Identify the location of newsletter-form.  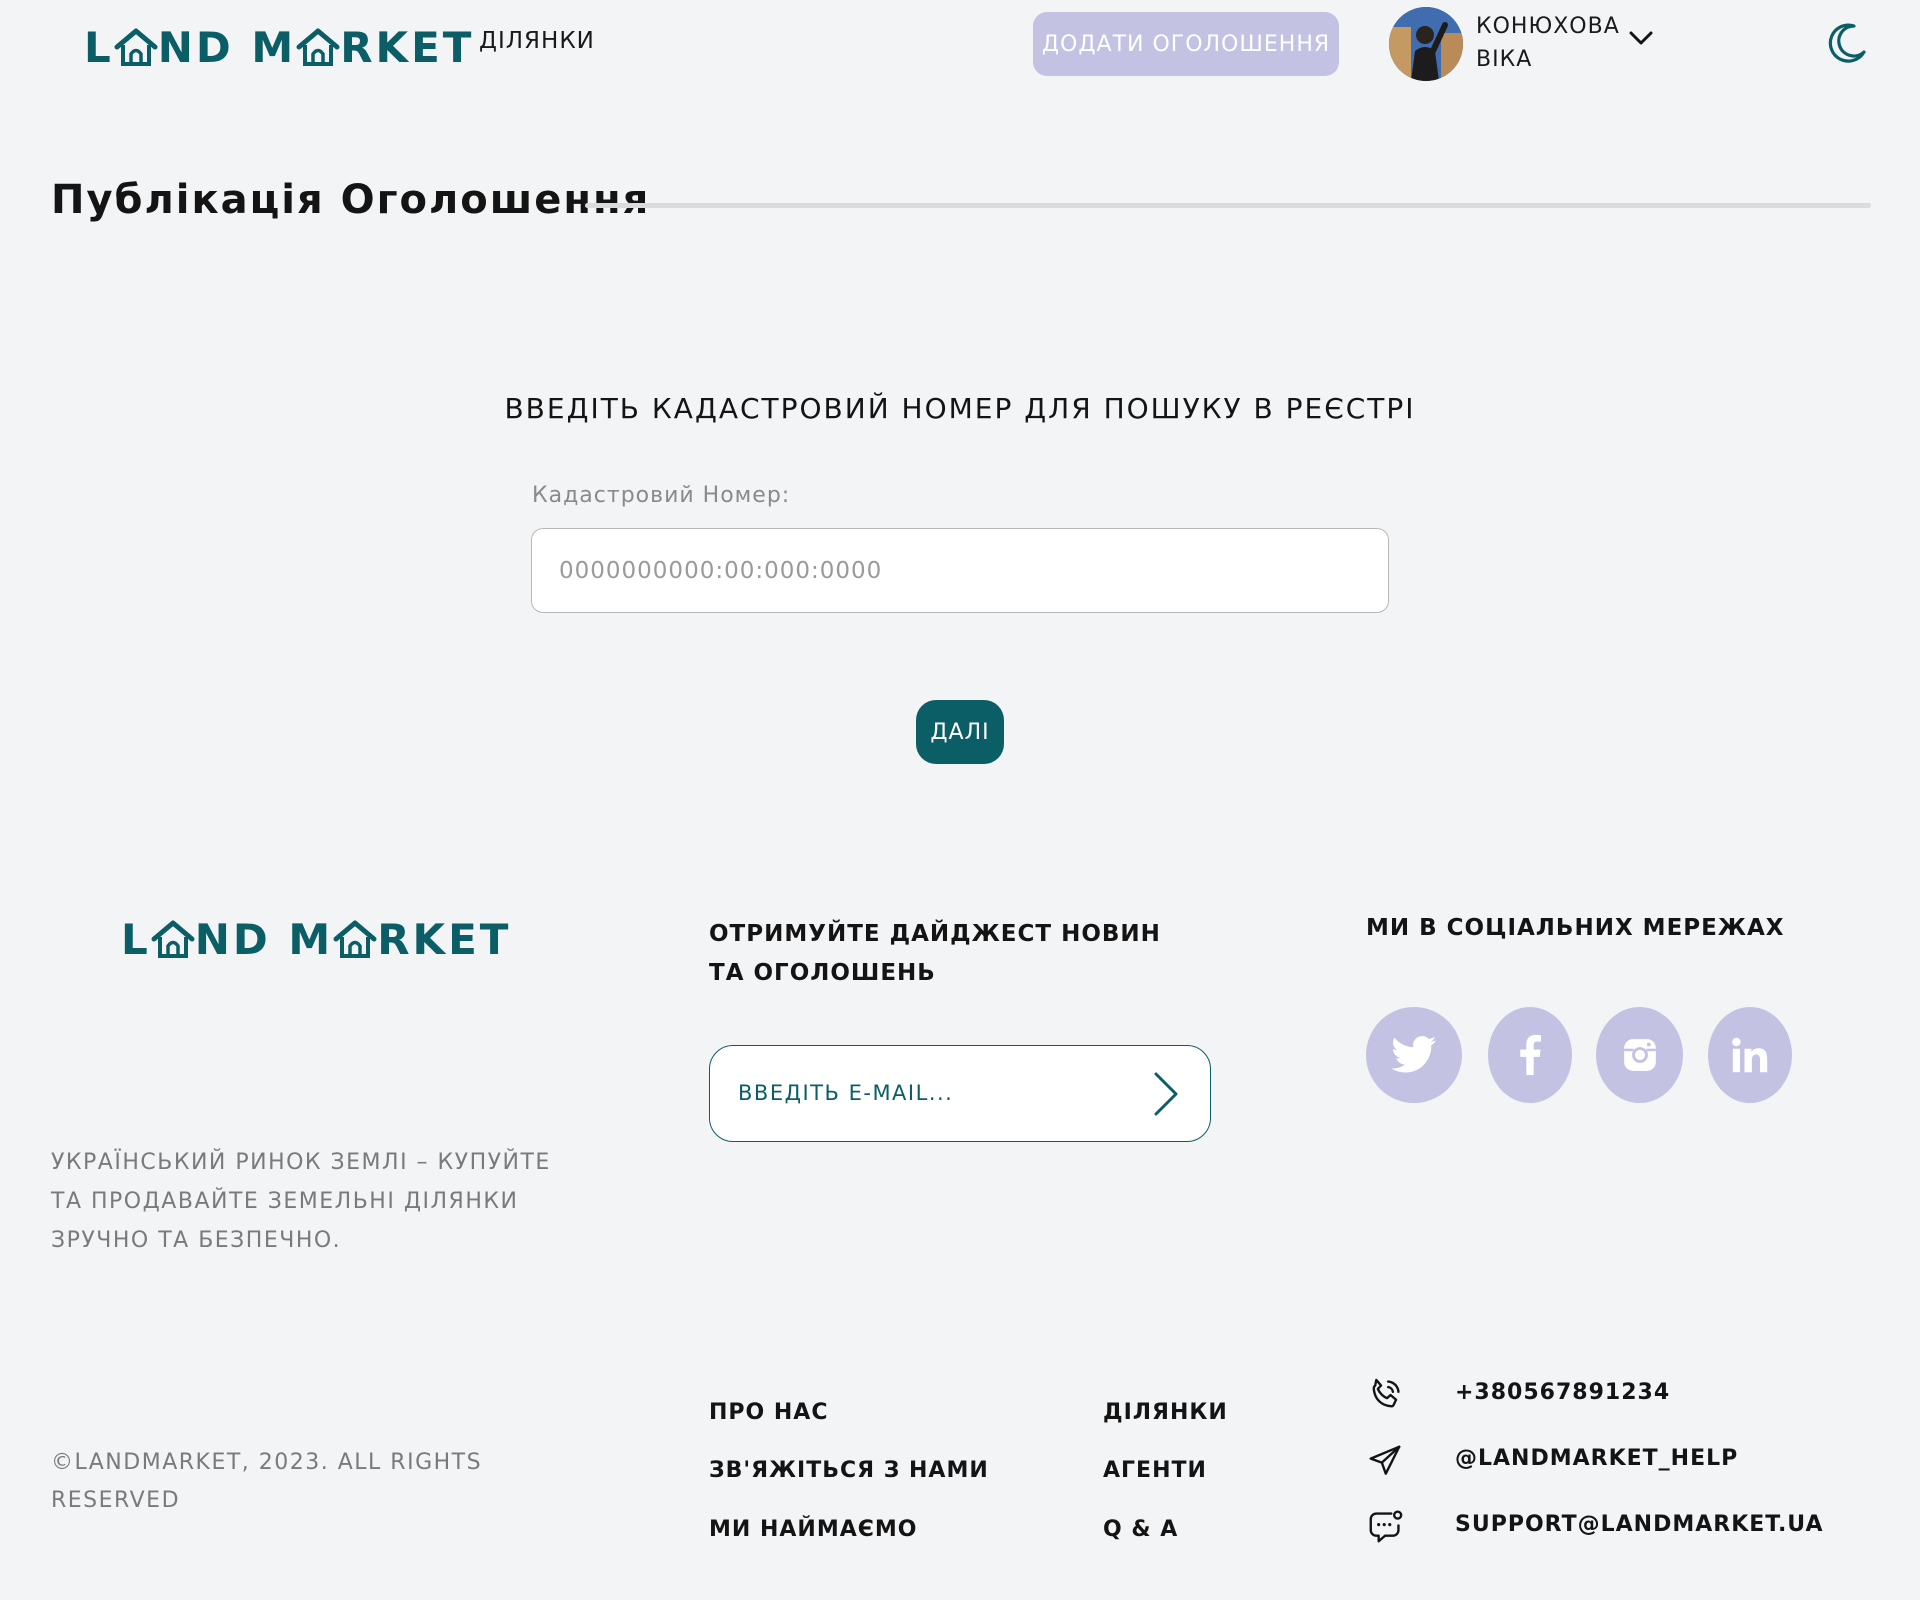
(960, 1093).